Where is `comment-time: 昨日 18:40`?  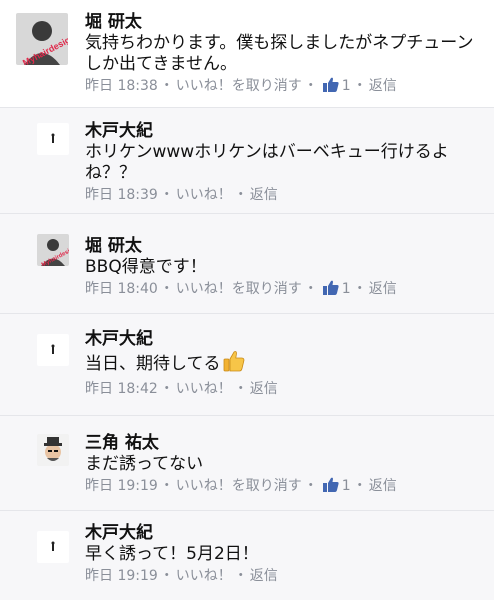 comment-time: 昨日 18:40 is located at coordinates (121, 289).